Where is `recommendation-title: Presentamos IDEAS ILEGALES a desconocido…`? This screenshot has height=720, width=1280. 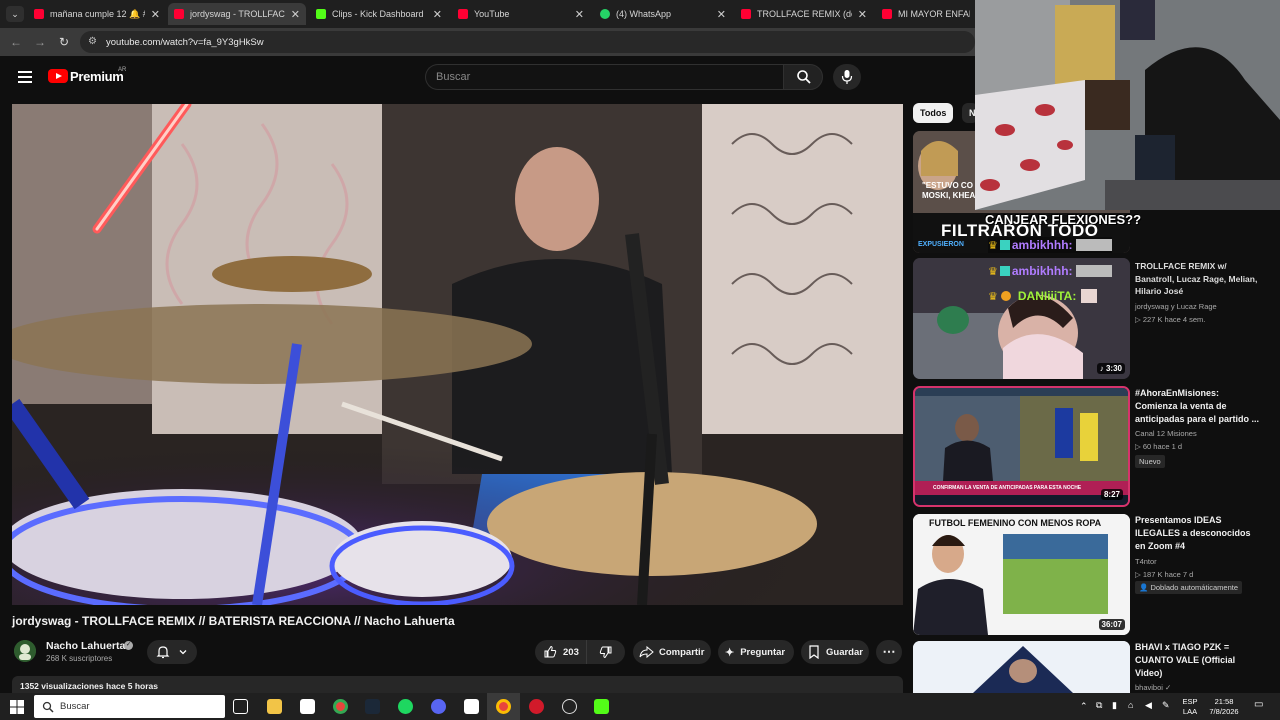 recommendation-title: Presentamos IDEAS ILEGALES a desconocido… is located at coordinates (1199, 533).